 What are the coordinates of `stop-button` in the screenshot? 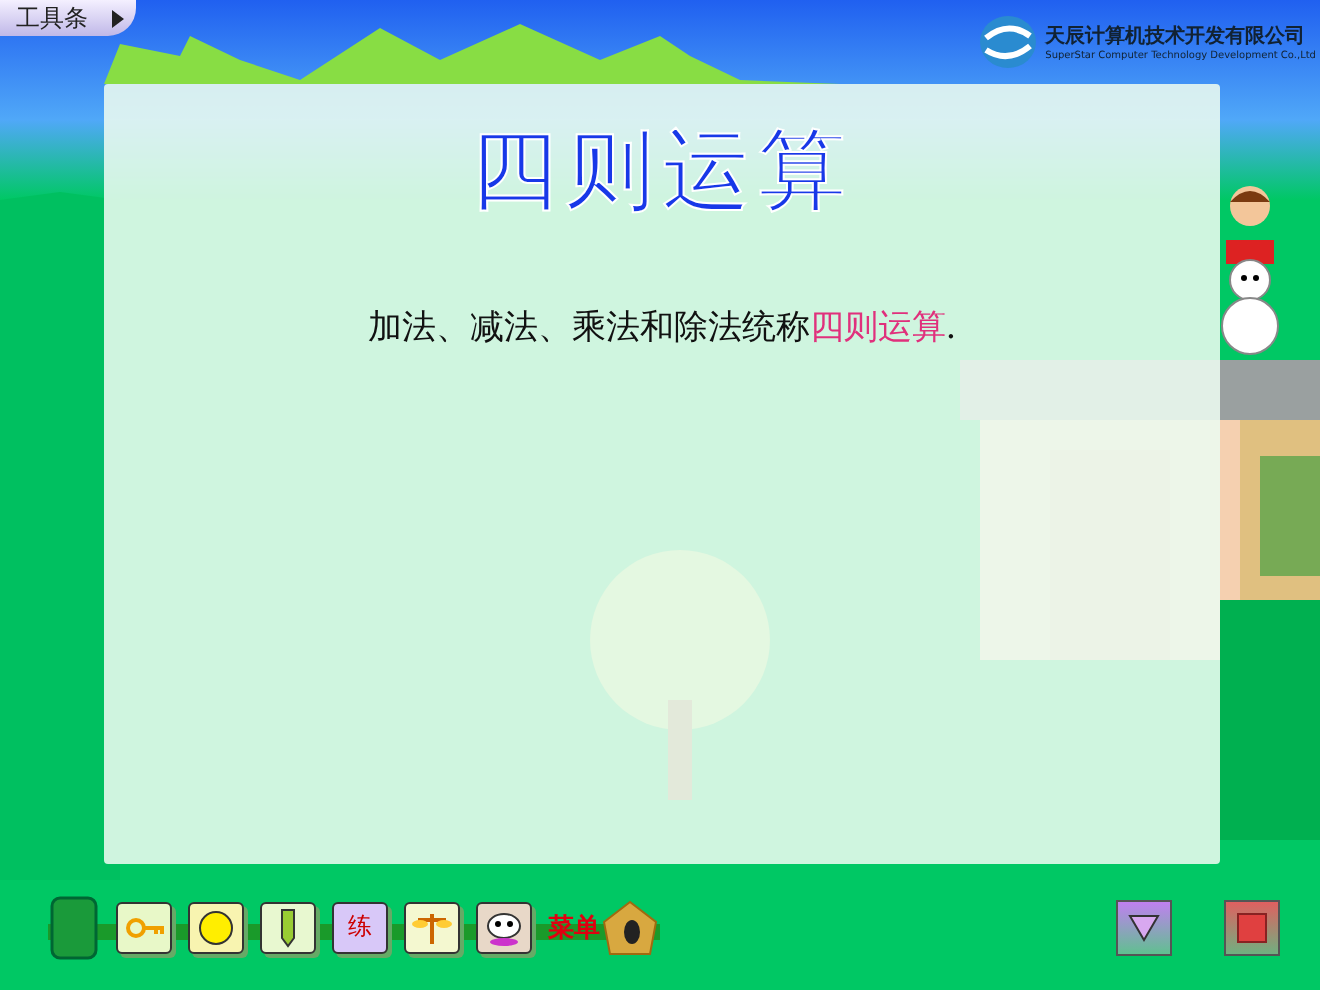 It's located at (1252, 927).